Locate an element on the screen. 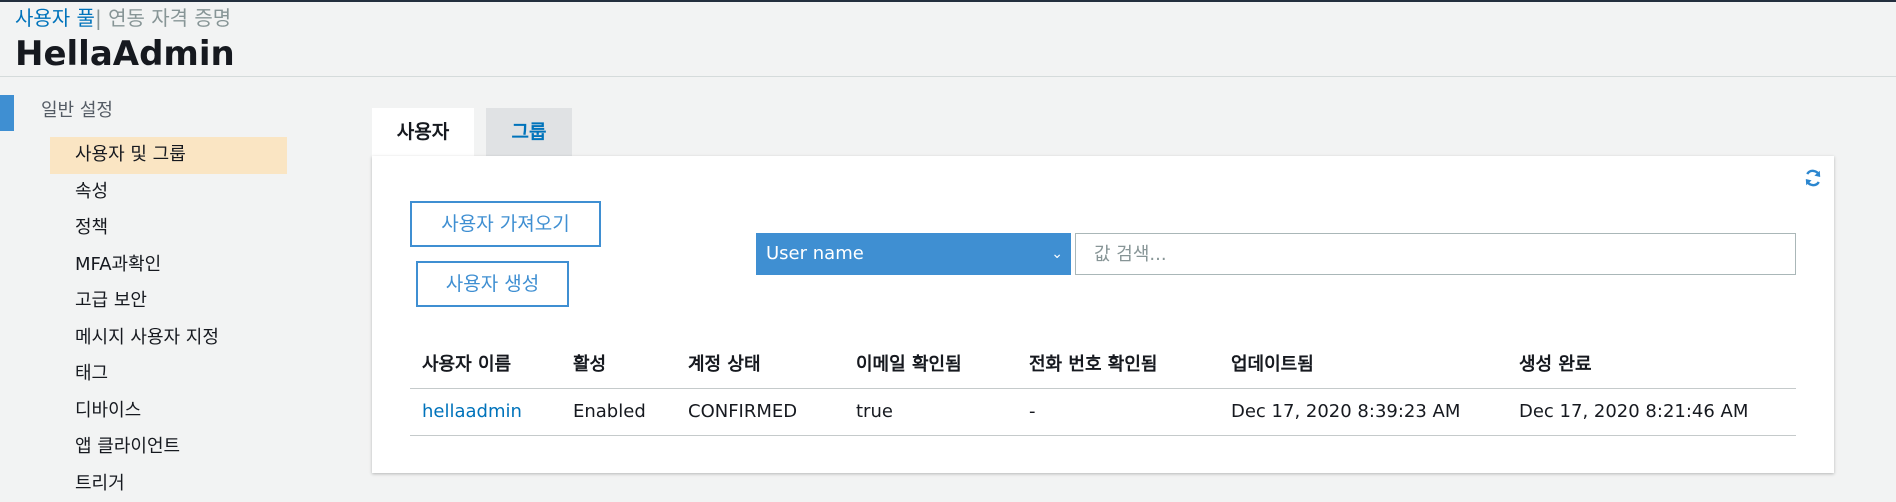 The image size is (1896, 502). column-header-email-verified: 이메일 확인됨 is located at coordinates (909, 365).